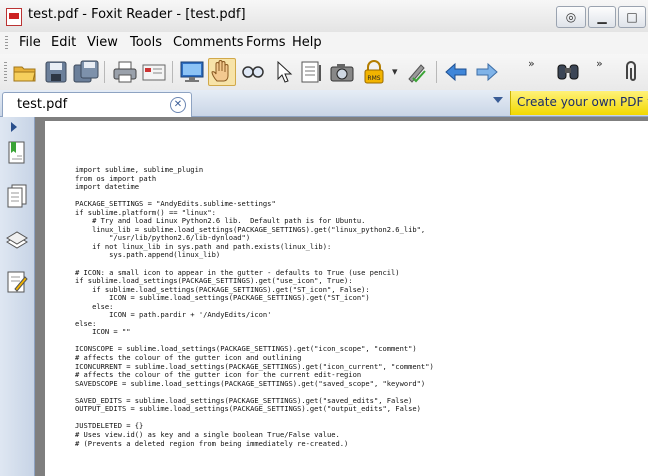  Describe the element at coordinates (17, 196) in the screenshot. I see `pages-icon` at that location.